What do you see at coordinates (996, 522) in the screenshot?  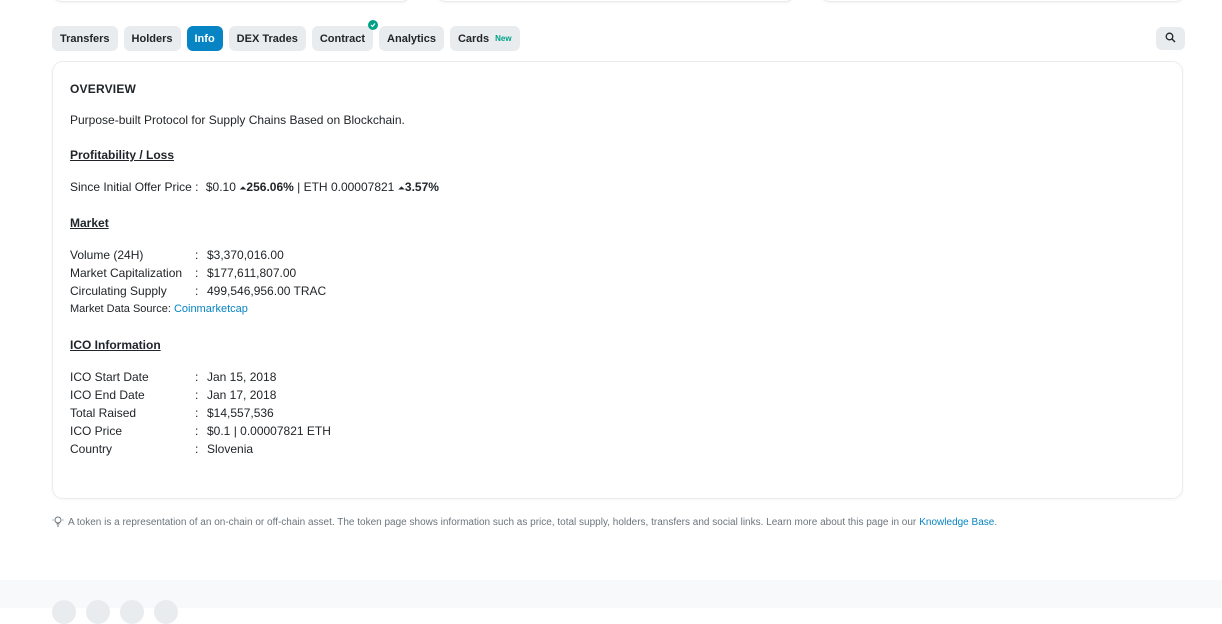 I see `footnote-end: .` at bounding box center [996, 522].